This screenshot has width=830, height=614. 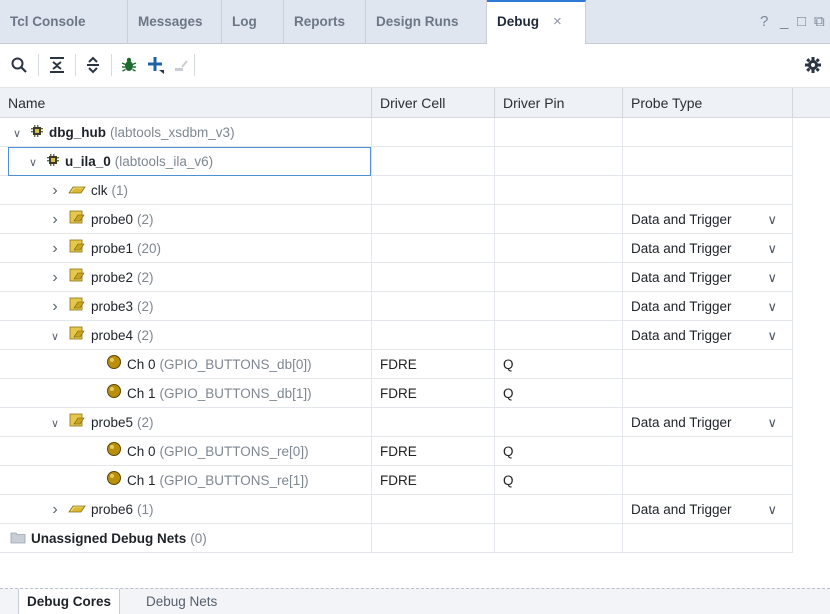 What do you see at coordinates (536, 22) in the screenshot?
I see `tab-debug: Debug ×` at bounding box center [536, 22].